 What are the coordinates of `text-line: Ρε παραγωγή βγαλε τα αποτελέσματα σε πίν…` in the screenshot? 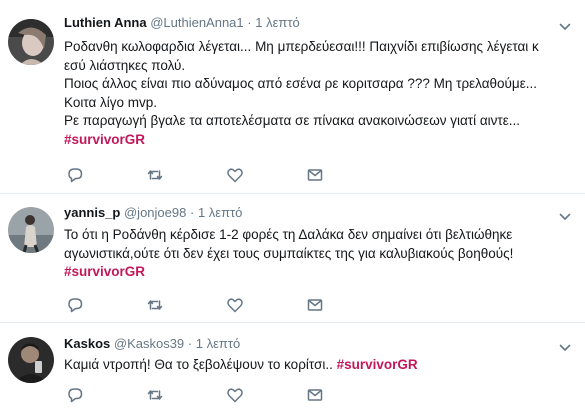 It's located at (292, 120).